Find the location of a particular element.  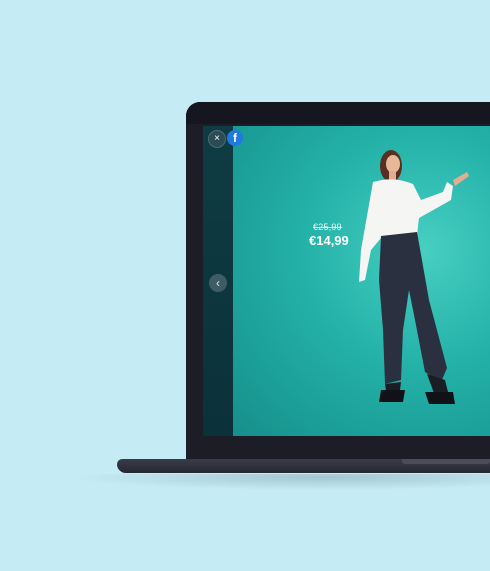

laptop-bezel is located at coordinates (338, 113).